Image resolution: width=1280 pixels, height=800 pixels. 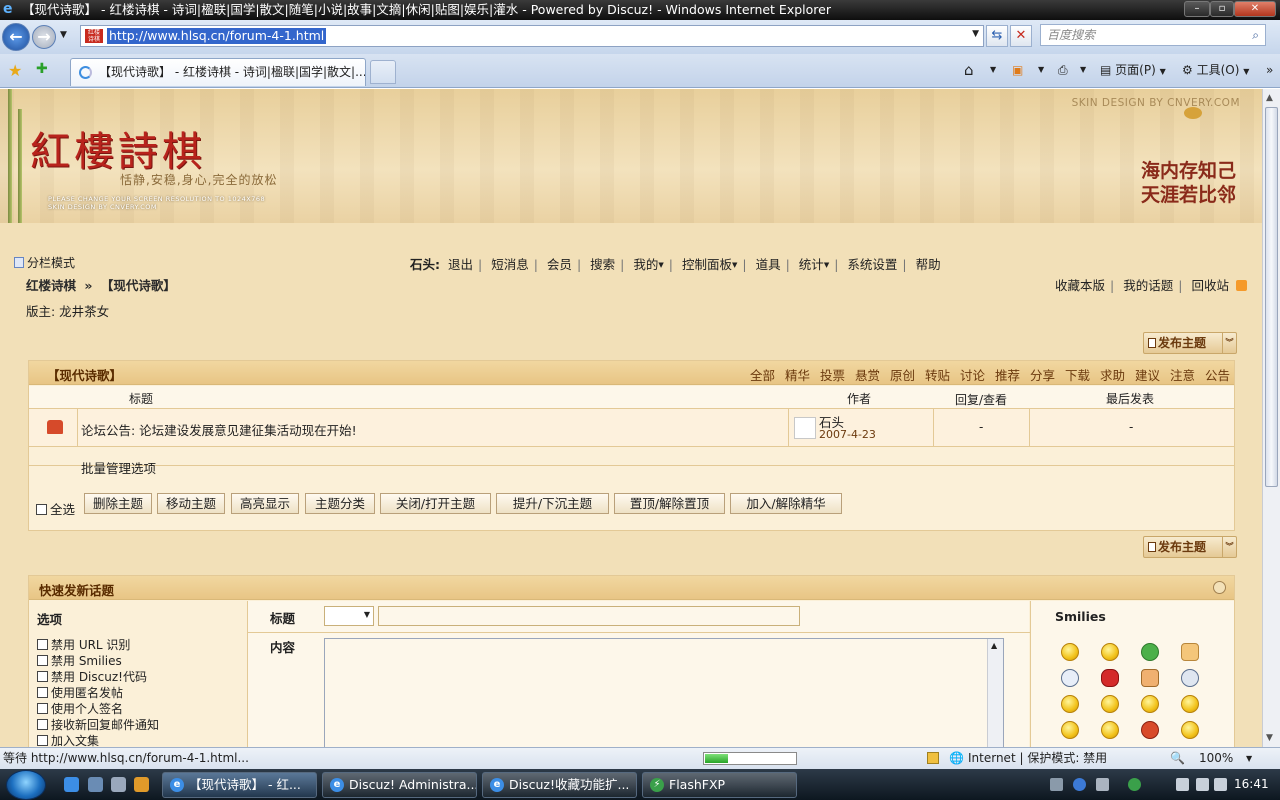 I want to click on task-flashfxp: ⚡ FlashFXP, so click(x=719, y=785).